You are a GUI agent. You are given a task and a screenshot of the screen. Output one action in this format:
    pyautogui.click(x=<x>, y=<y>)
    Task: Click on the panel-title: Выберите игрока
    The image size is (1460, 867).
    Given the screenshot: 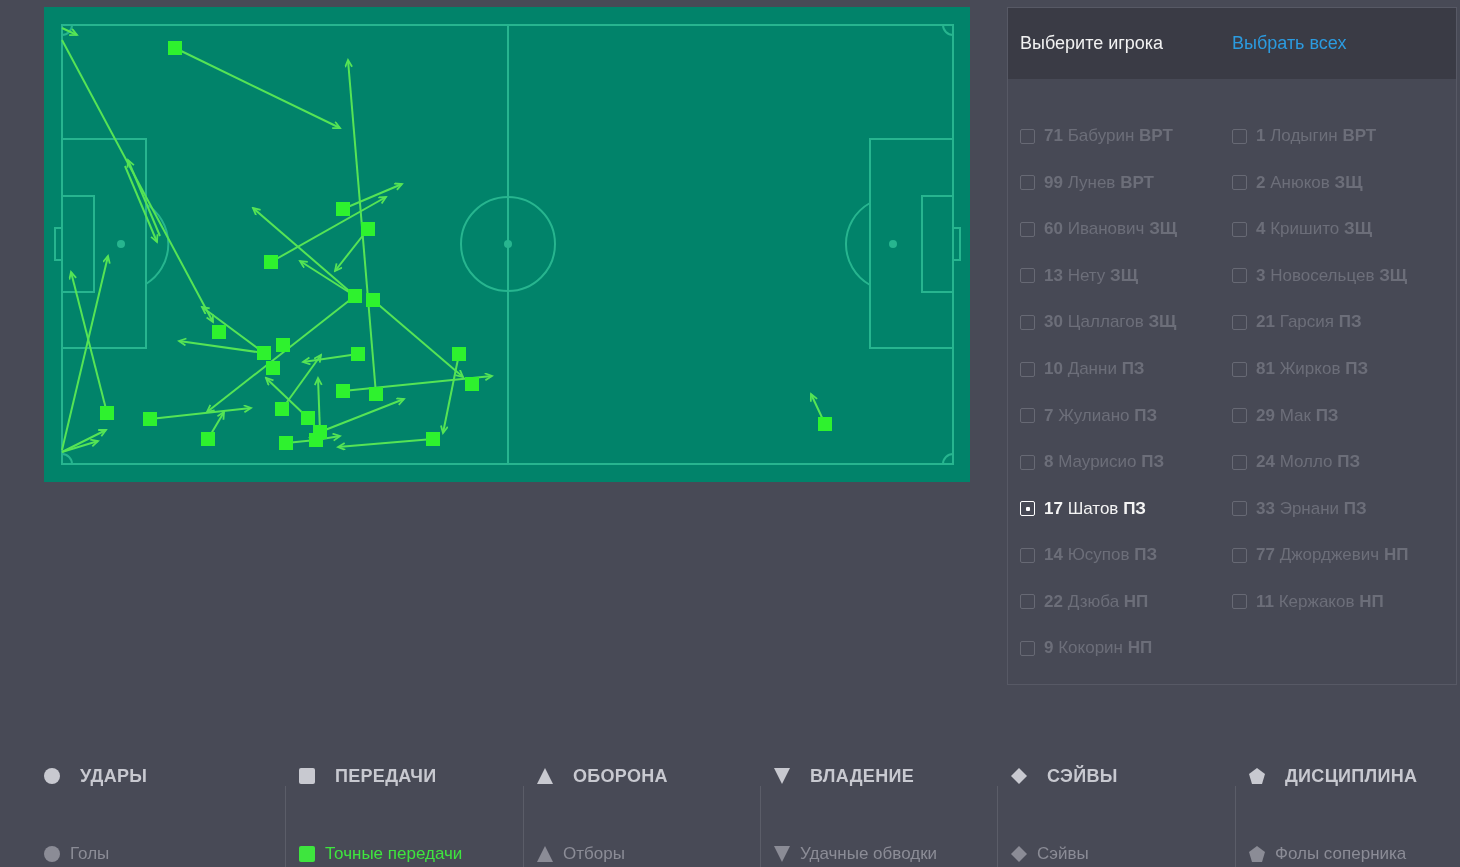 What is the action you would take?
    pyautogui.click(x=1092, y=43)
    